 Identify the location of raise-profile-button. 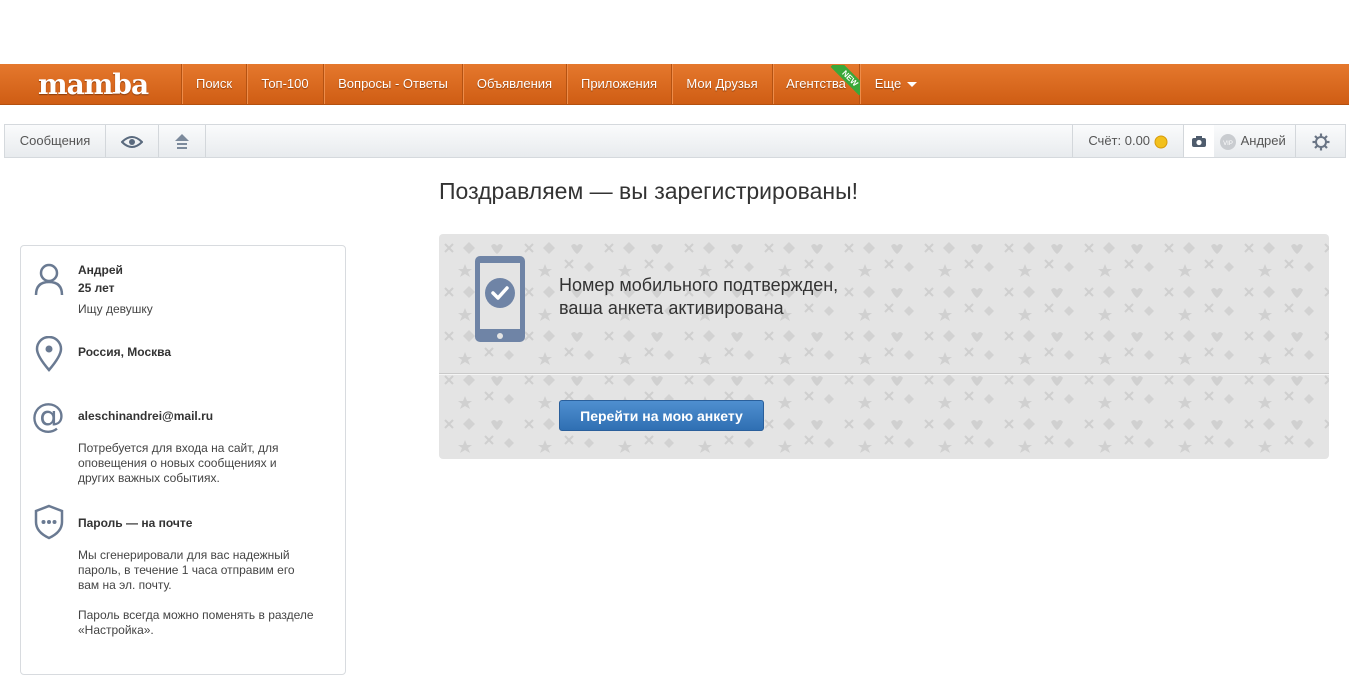
(182, 141).